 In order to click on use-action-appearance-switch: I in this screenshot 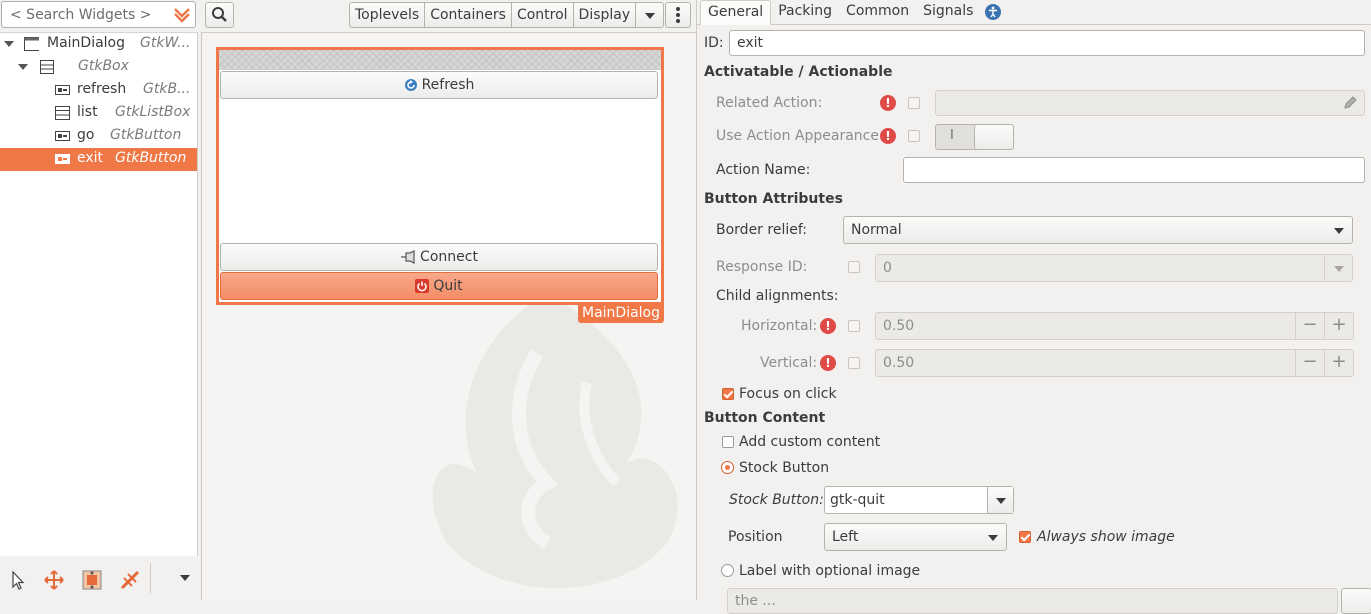, I will do `click(974, 137)`.